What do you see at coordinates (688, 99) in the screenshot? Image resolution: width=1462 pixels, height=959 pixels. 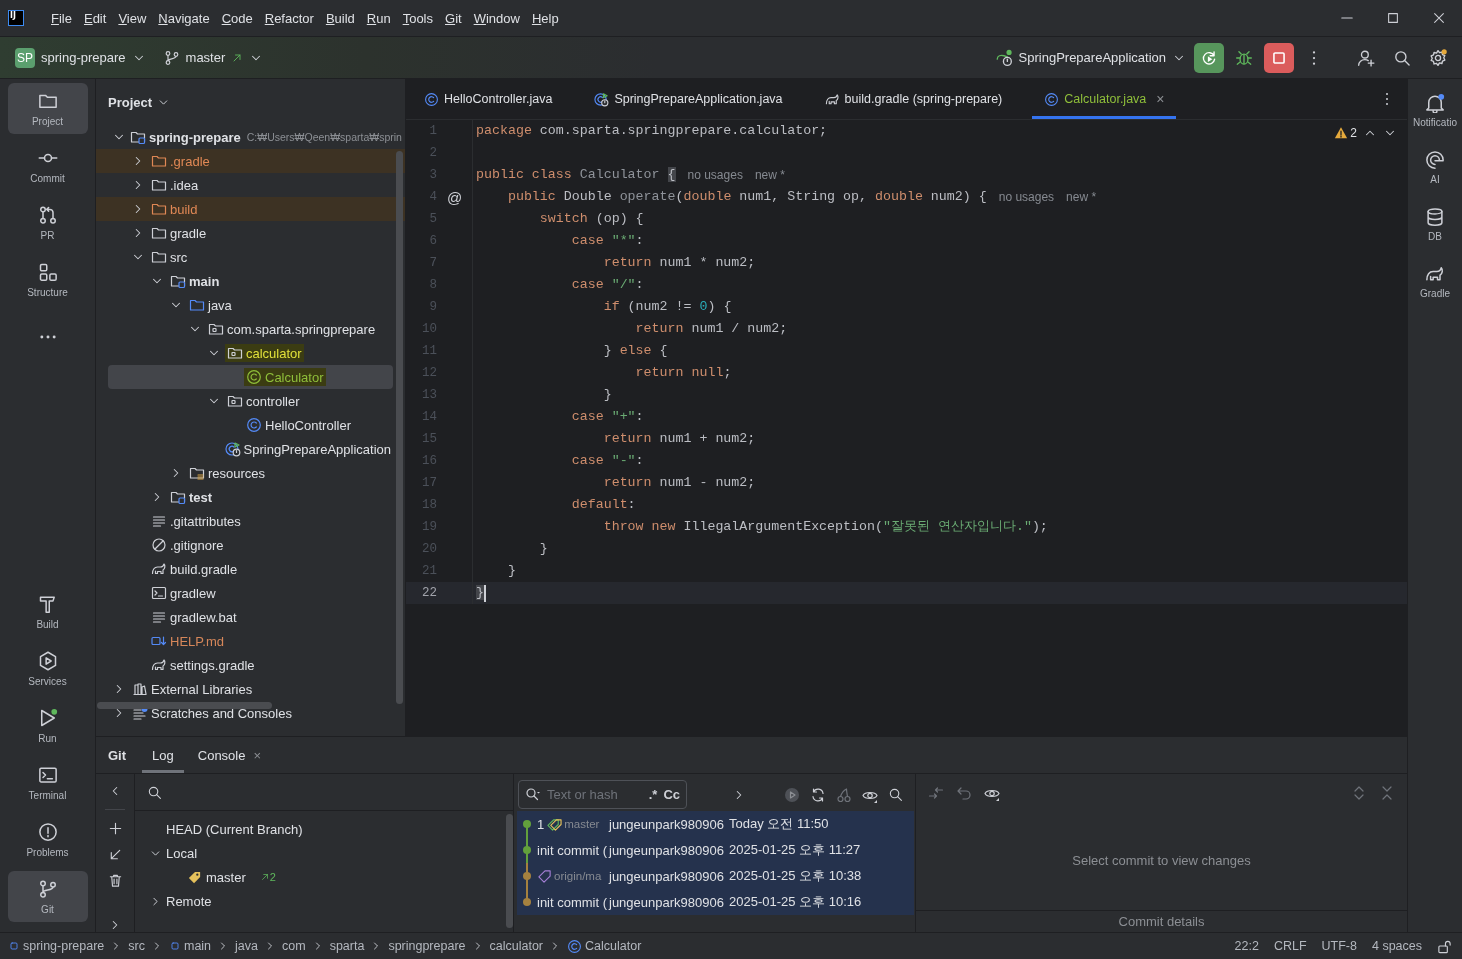 I see `editor-tab: SpringPrepareApplication.java` at bounding box center [688, 99].